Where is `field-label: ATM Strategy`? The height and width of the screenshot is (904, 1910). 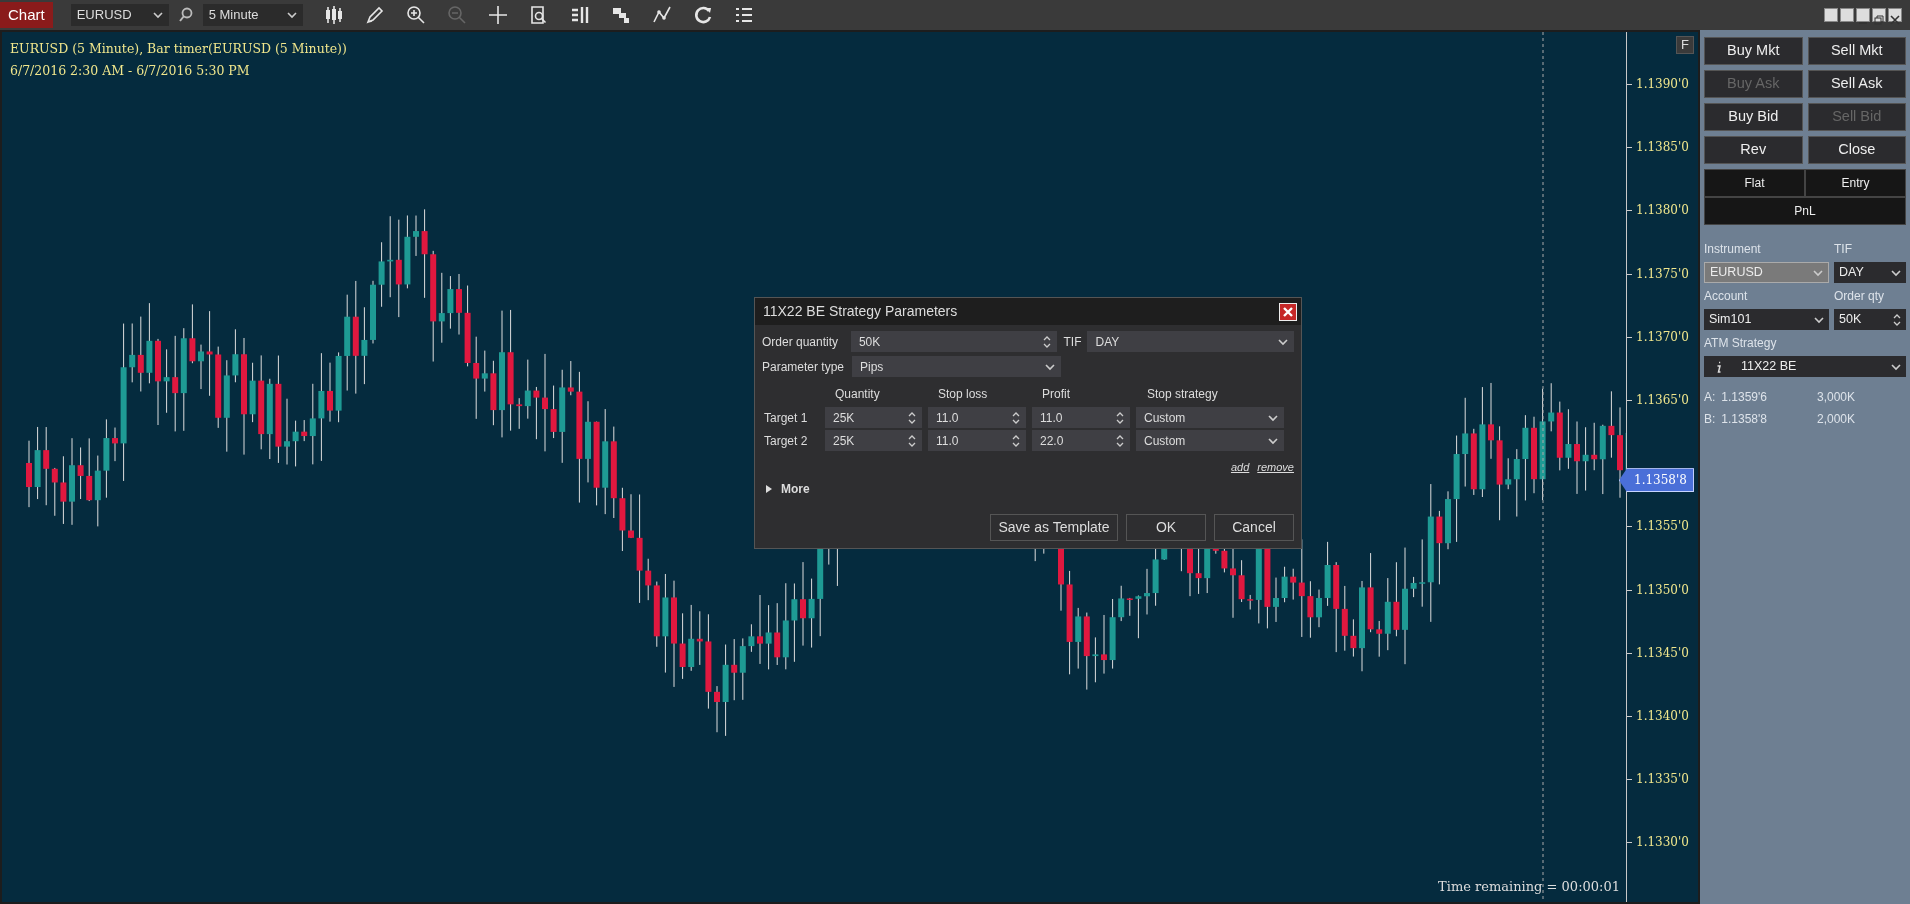 field-label: ATM Strategy is located at coordinates (1741, 343).